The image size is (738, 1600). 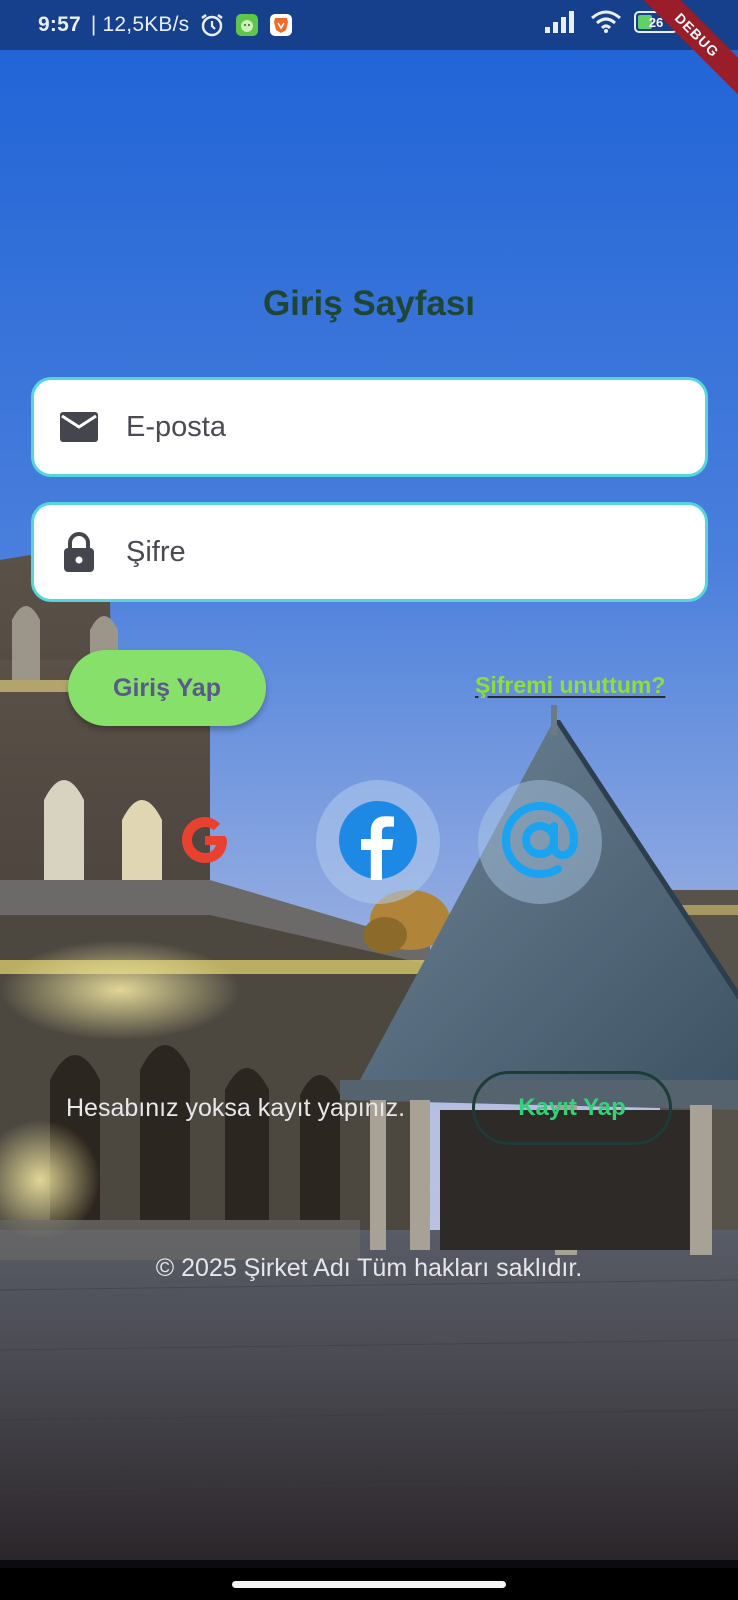 What do you see at coordinates (406, 427) in the screenshot?
I see `email-input` at bounding box center [406, 427].